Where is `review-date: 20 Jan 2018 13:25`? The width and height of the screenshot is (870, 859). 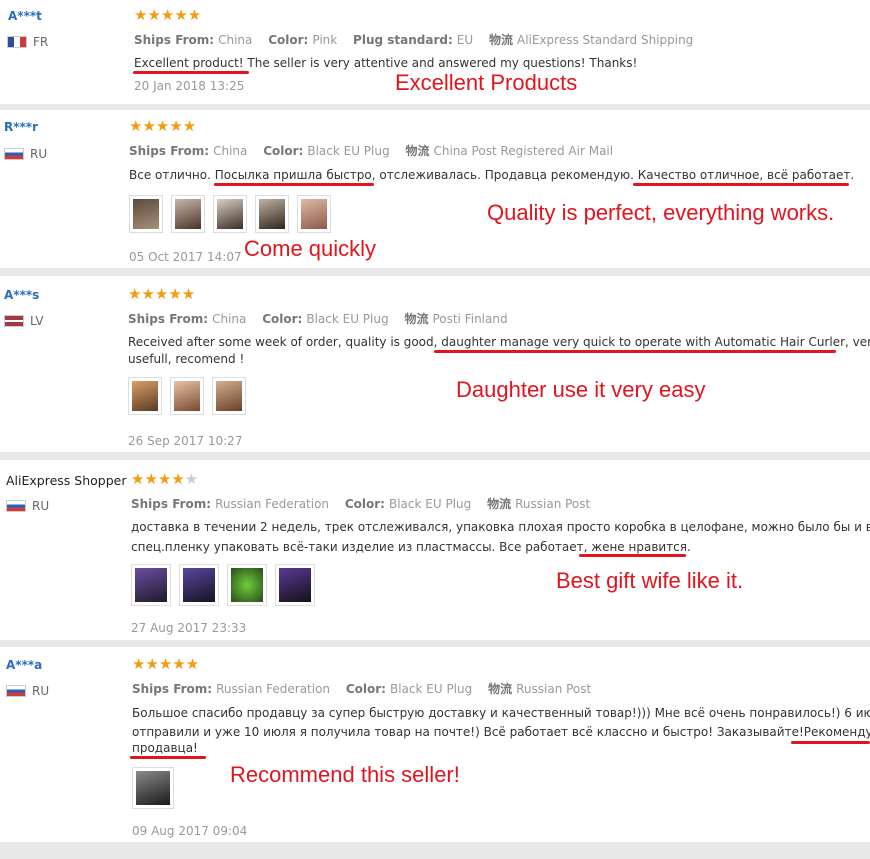 review-date: 20 Jan 2018 13:25 is located at coordinates (189, 86).